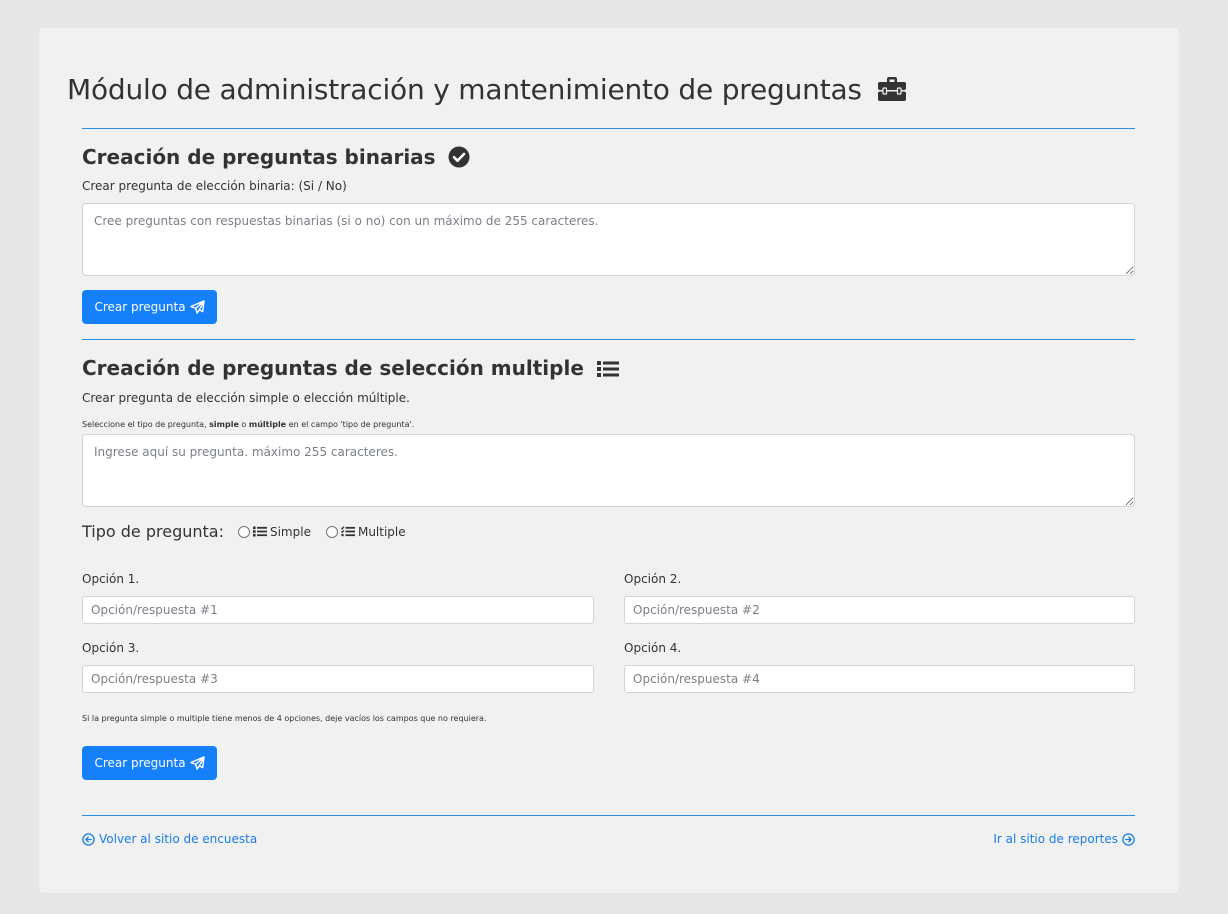 This screenshot has width=1228, height=914. I want to click on list-check-icon, so click(347, 531).